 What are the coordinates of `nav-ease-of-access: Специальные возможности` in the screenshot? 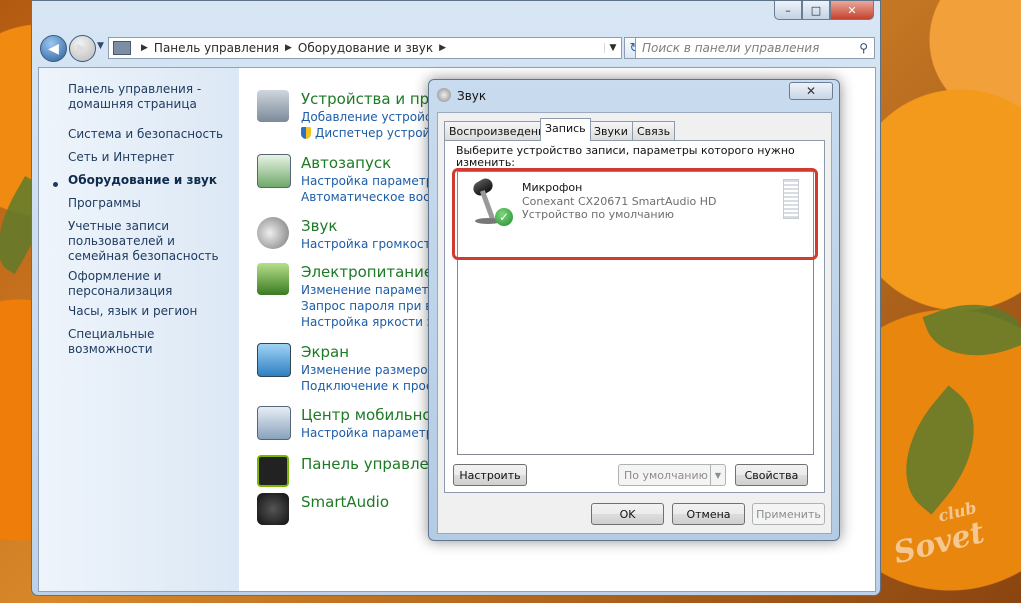 It's located at (153, 342).